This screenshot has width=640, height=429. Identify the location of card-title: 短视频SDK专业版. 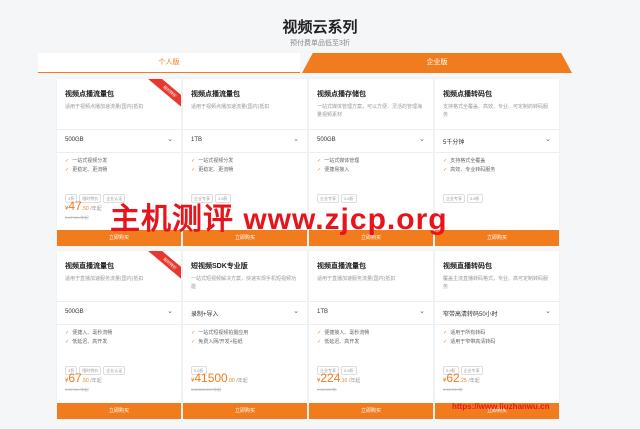
(219, 266).